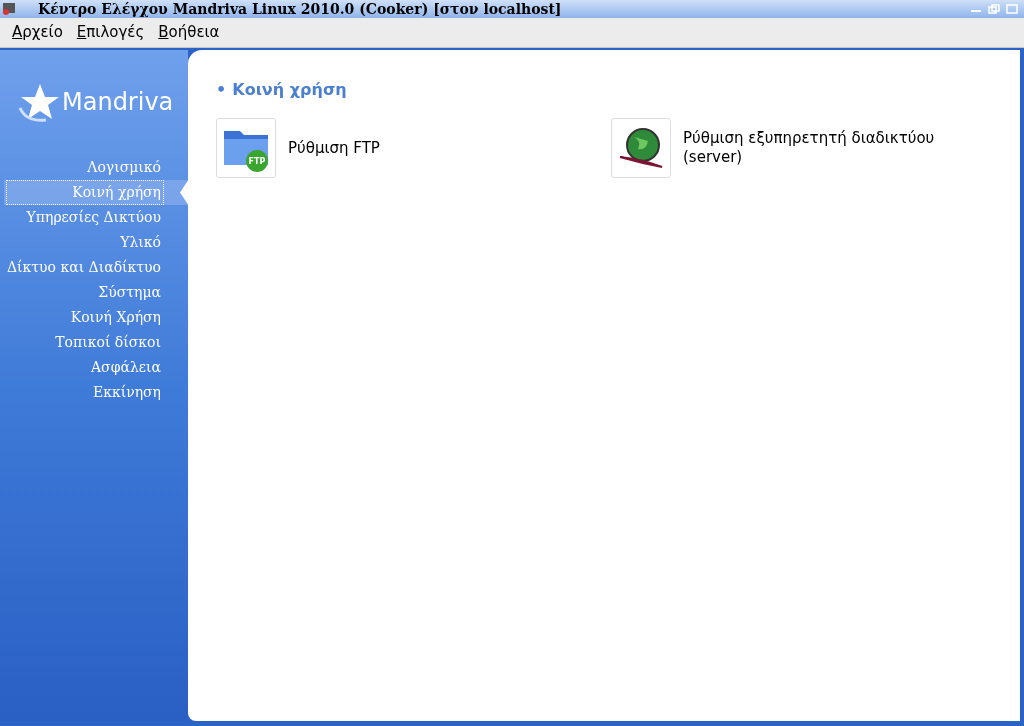 The image size is (1024, 726). I want to click on sidebar-item: Υλικό, so click(141, 242).